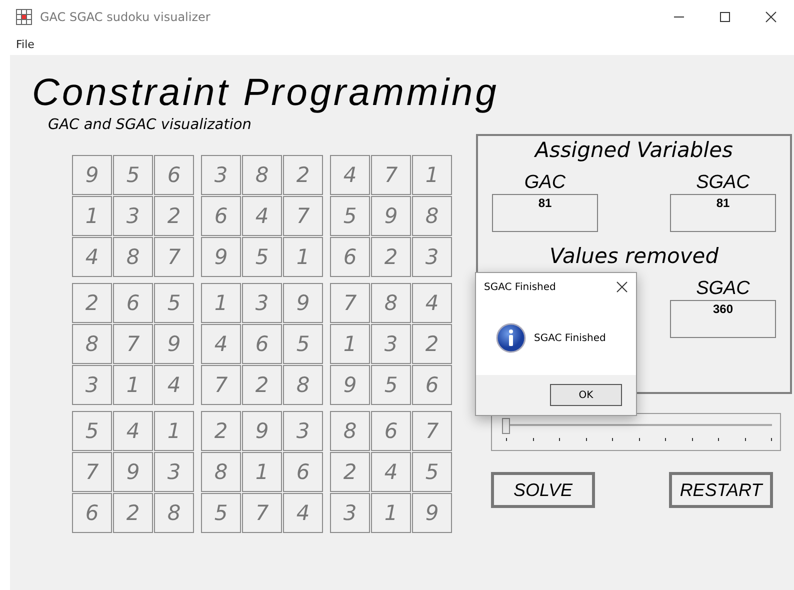  I want to click on info-icon, so click(511, 338).